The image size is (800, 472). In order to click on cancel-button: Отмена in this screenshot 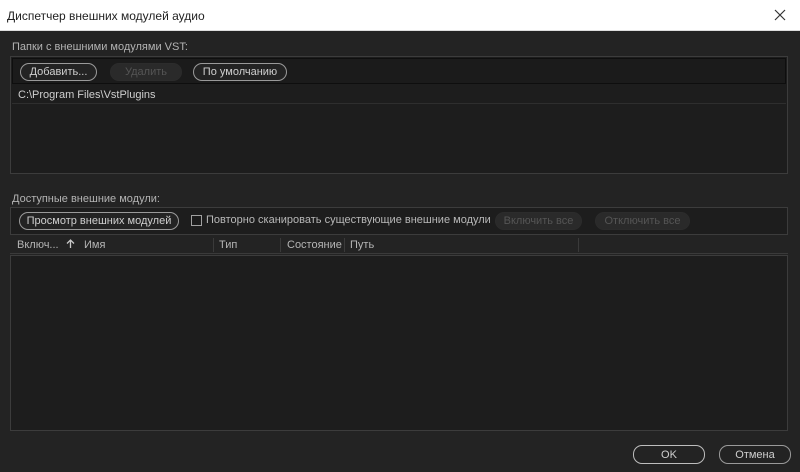, I will do `click(755, 454)`.